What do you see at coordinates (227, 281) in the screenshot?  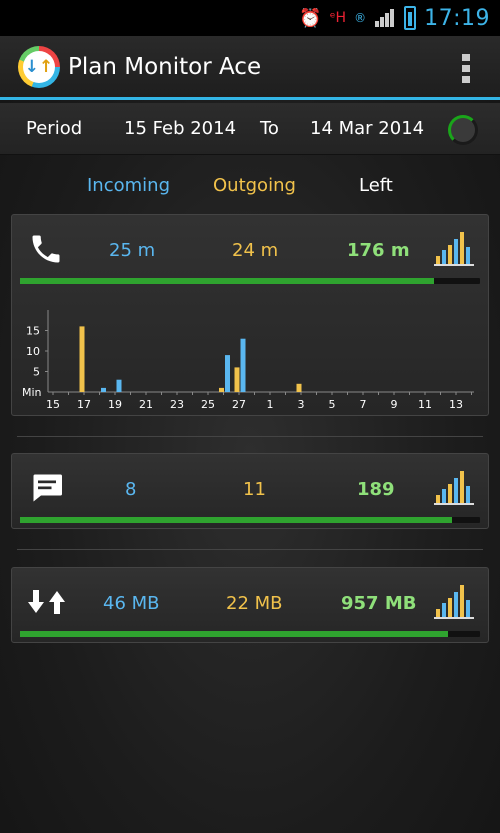 I see `calls-progress-fill` at bounding box center [227, 281].